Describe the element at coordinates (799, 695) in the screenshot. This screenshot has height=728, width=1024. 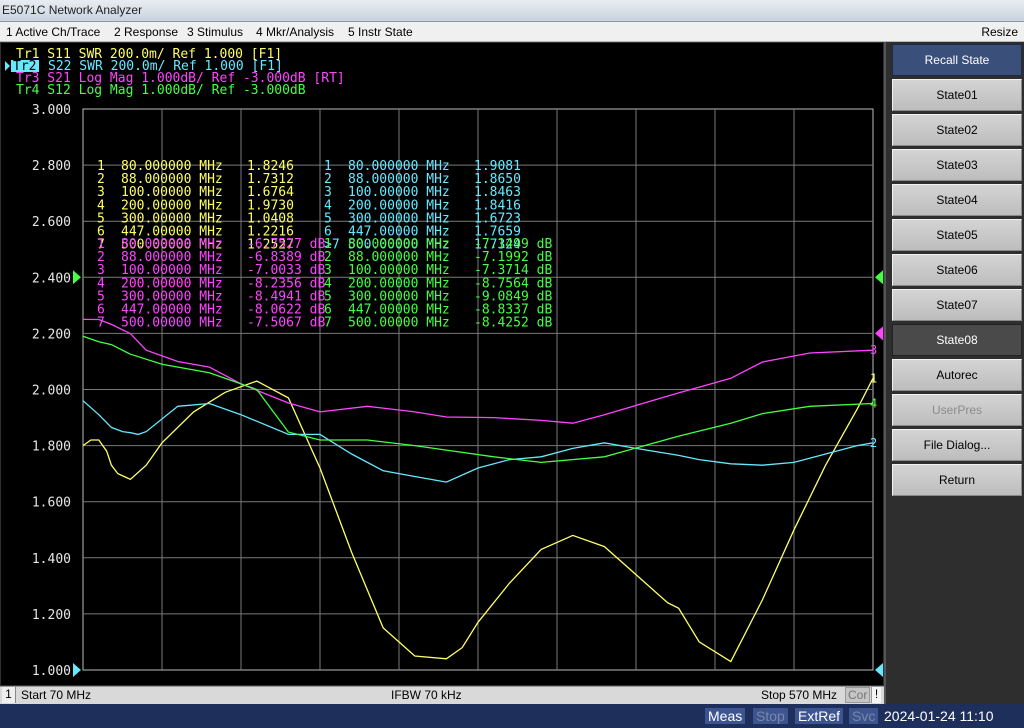
I see `stop-frequency: Stop 570 MHz` at that location.